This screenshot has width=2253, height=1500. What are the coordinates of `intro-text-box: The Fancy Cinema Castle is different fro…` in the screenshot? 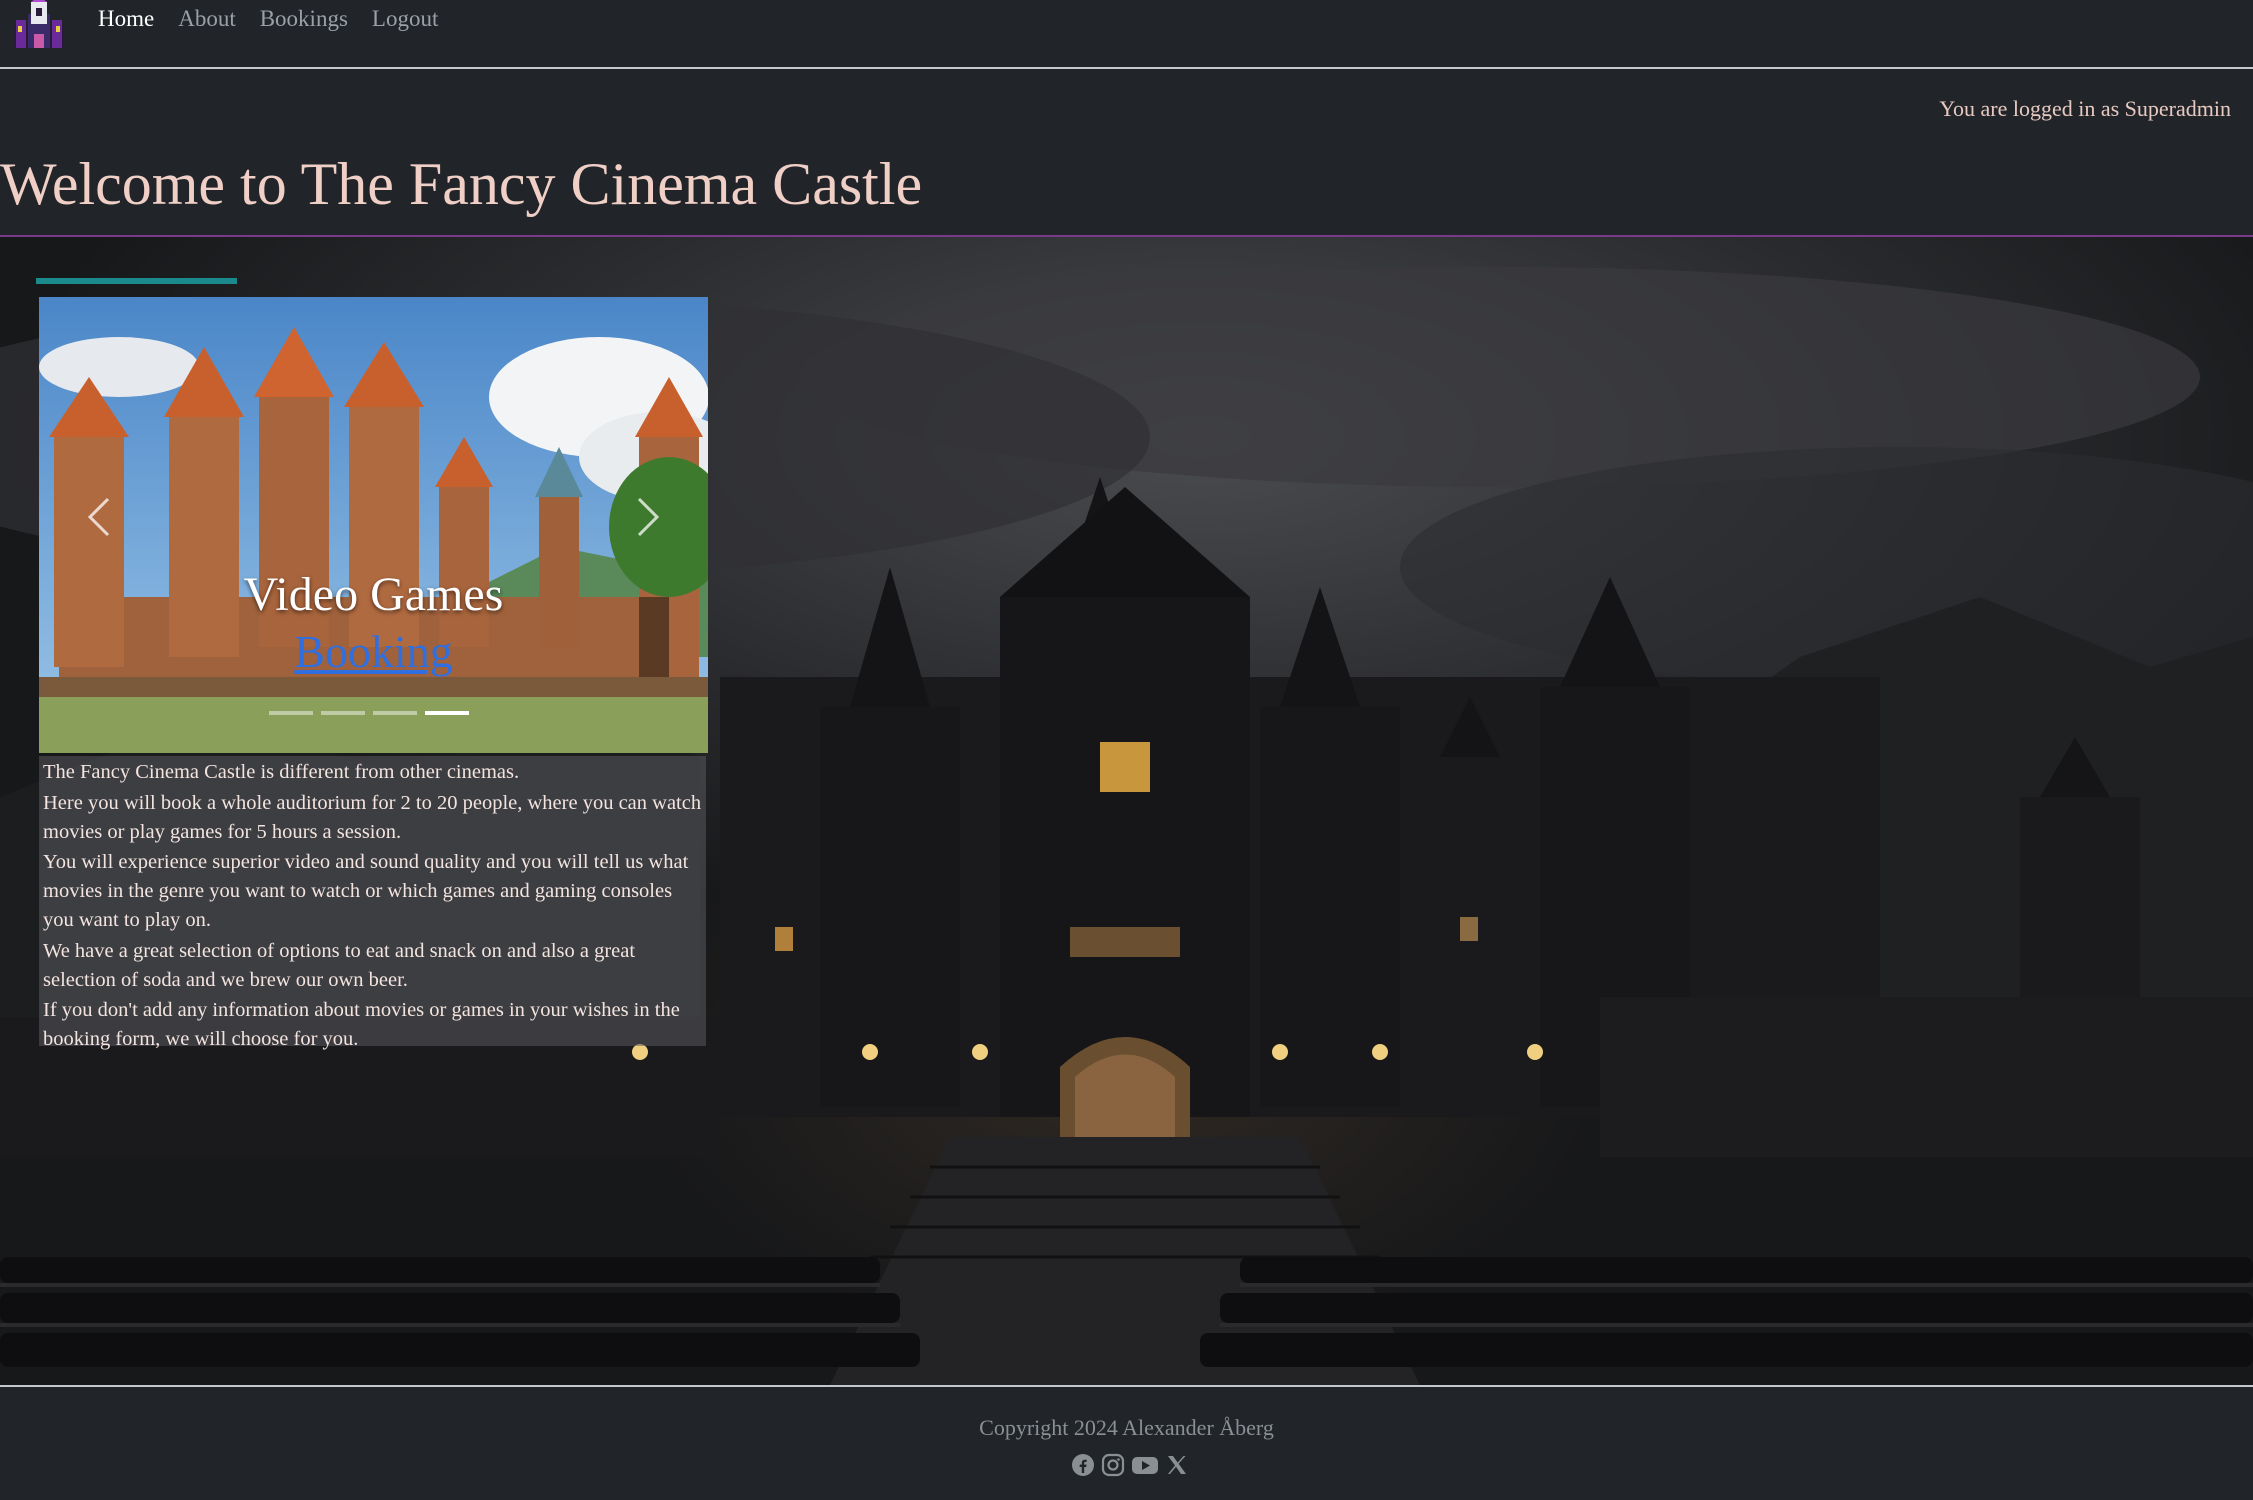 It's located at (372, 903).